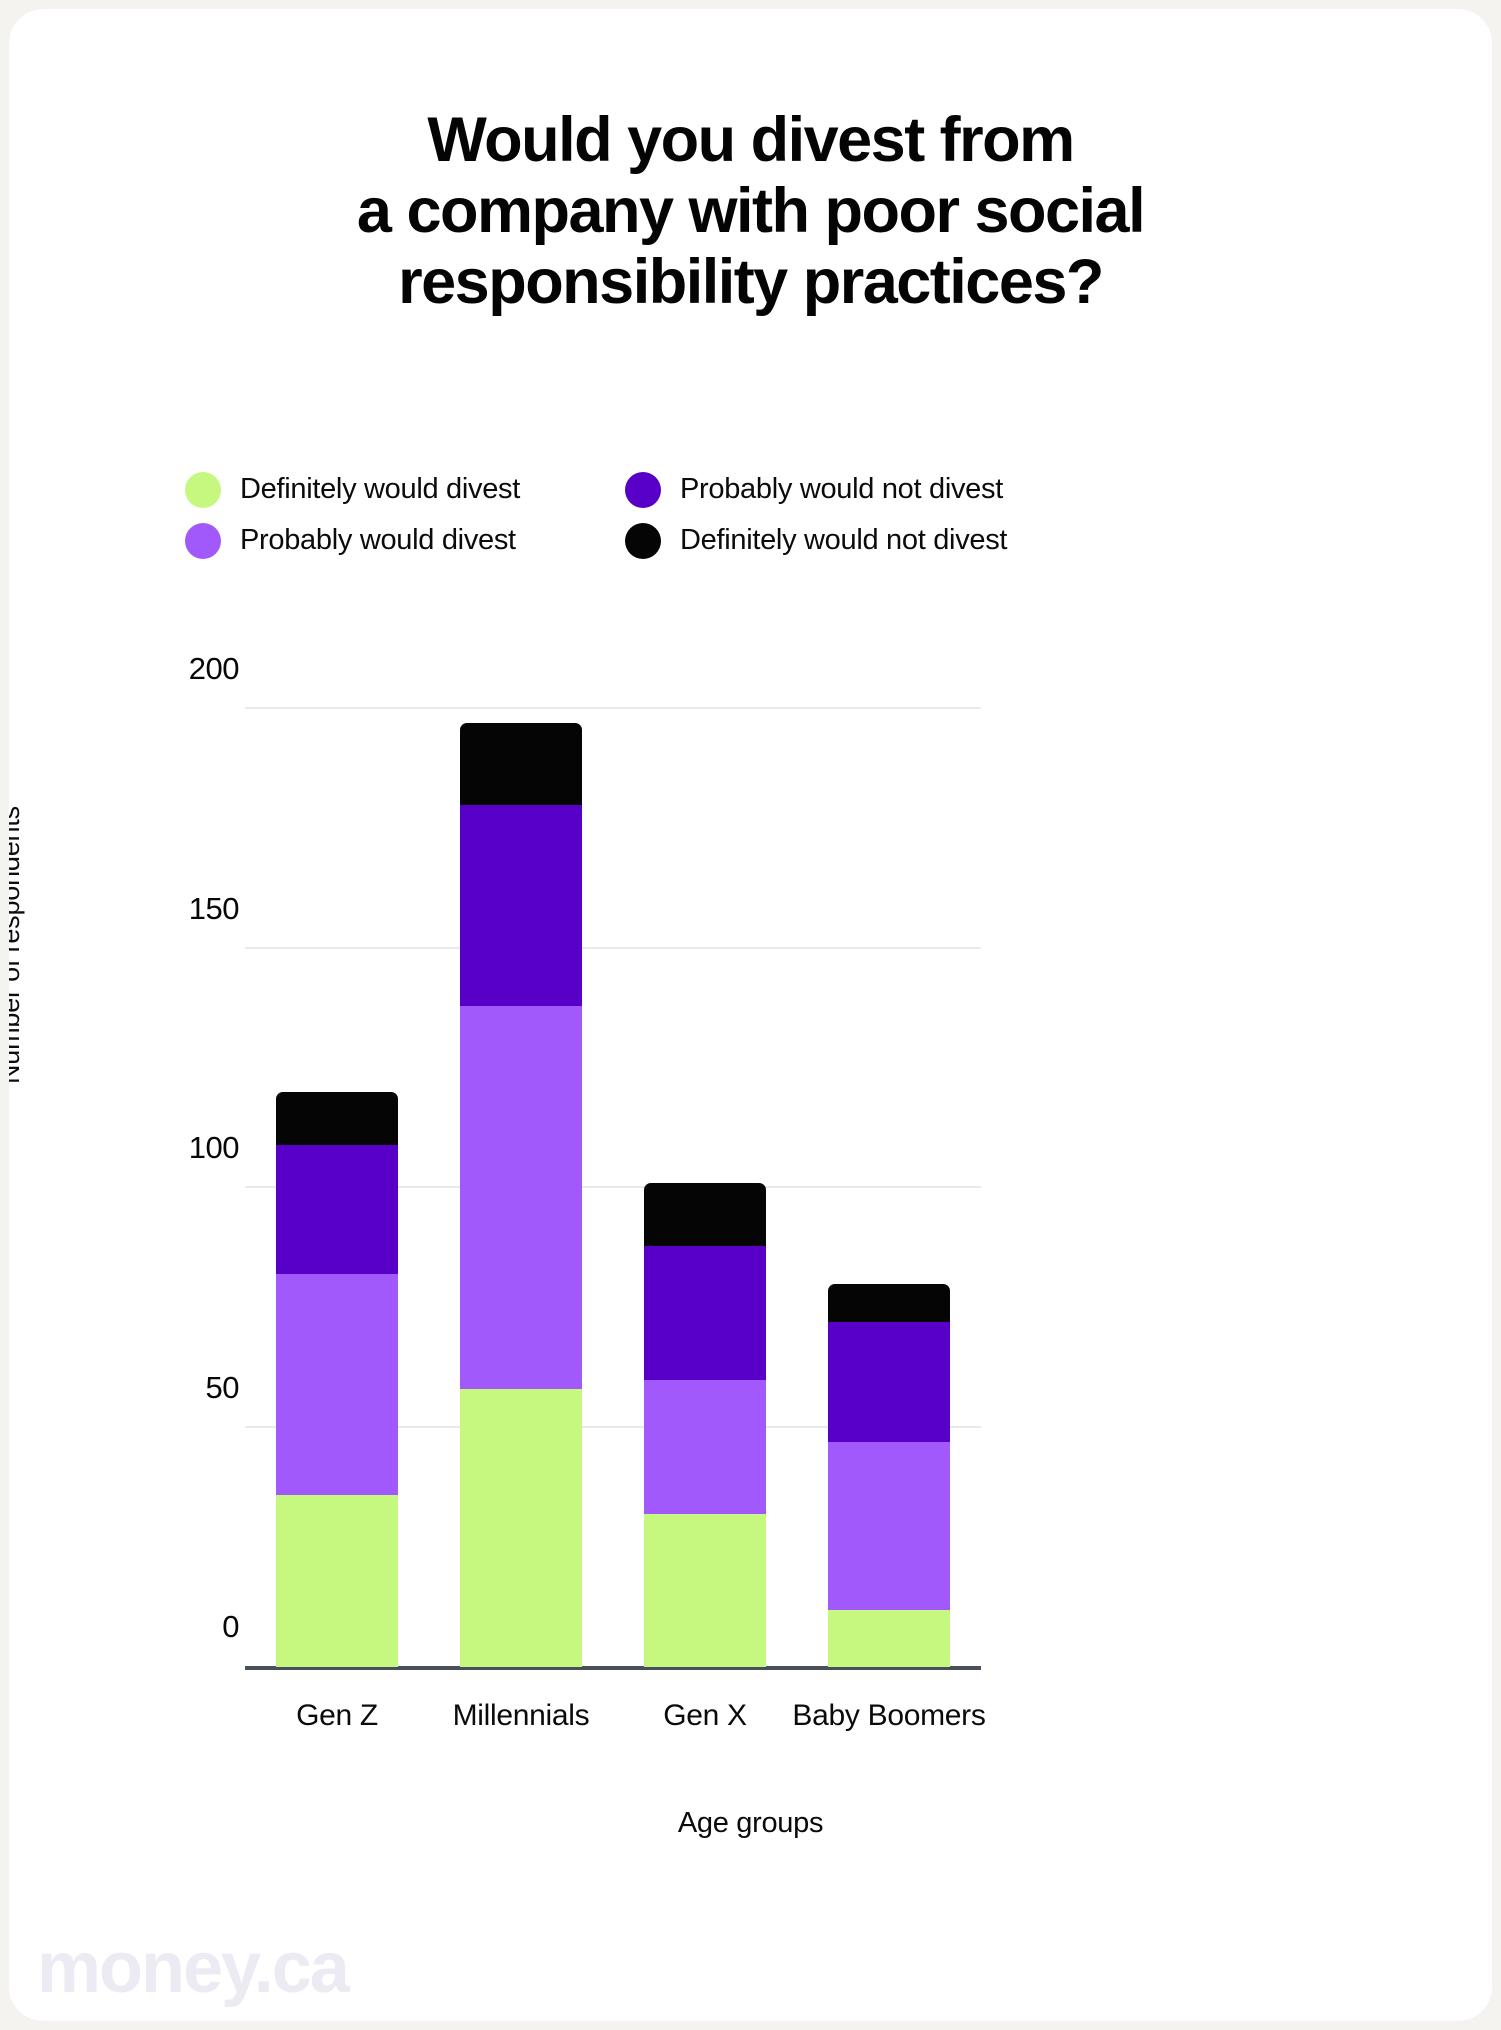  I want to click on legend-item-probably-would-divest: Probably would divest, so click(405, 540).